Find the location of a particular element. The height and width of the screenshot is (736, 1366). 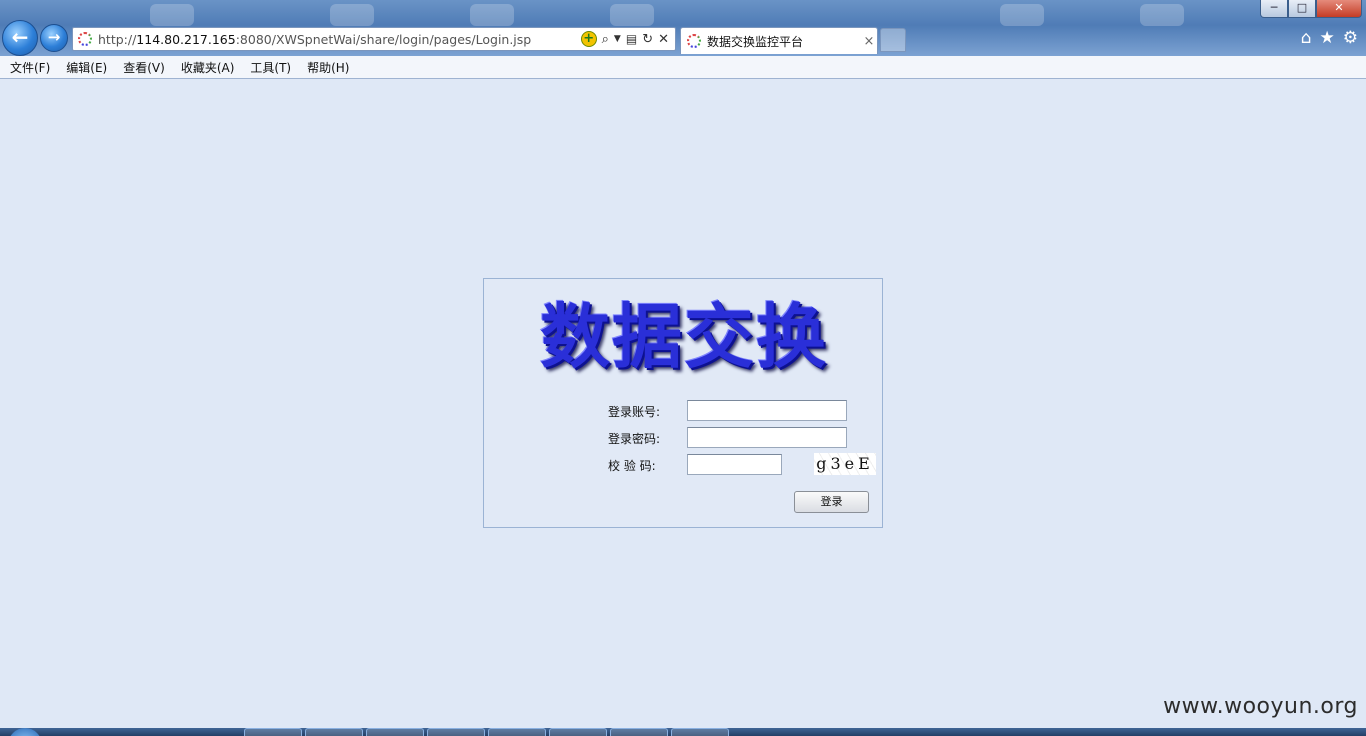

login-button: 登录 is located at coordinates (831, 502).